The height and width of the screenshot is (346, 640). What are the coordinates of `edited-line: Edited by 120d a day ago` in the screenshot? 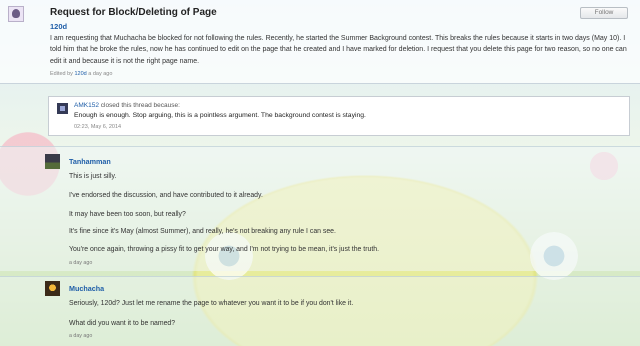 It's located at (81, 74).